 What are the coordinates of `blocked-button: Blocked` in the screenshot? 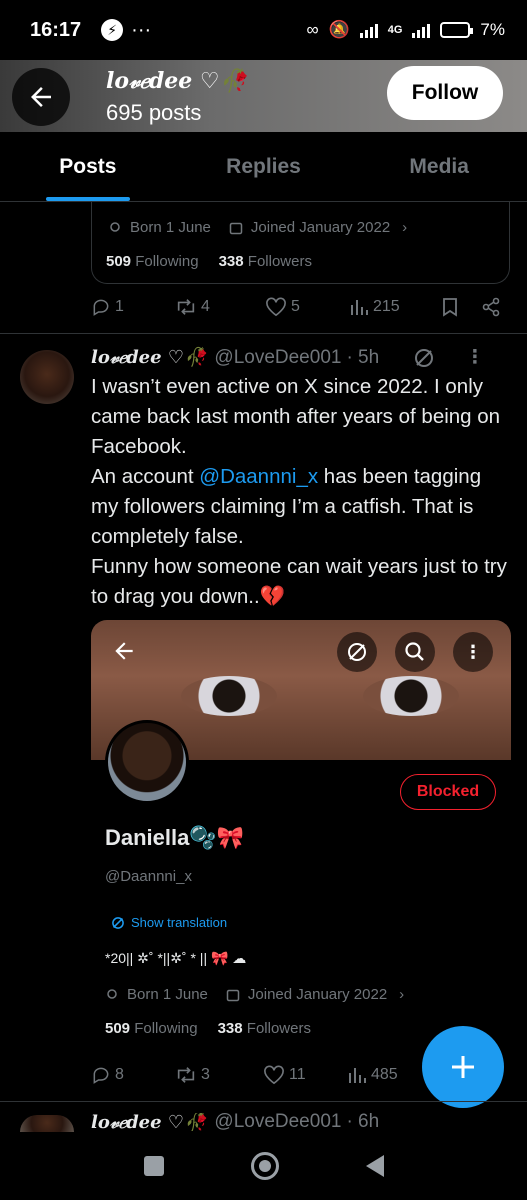 It's located at (448, 792).